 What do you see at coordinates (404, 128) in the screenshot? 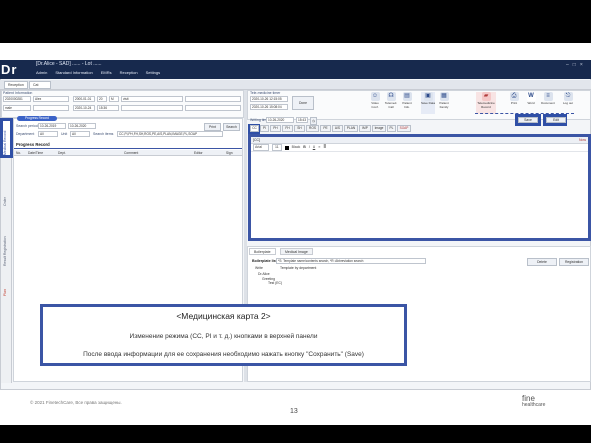
I see `tab-soap: SOAP` at bounding box center [404, 128].